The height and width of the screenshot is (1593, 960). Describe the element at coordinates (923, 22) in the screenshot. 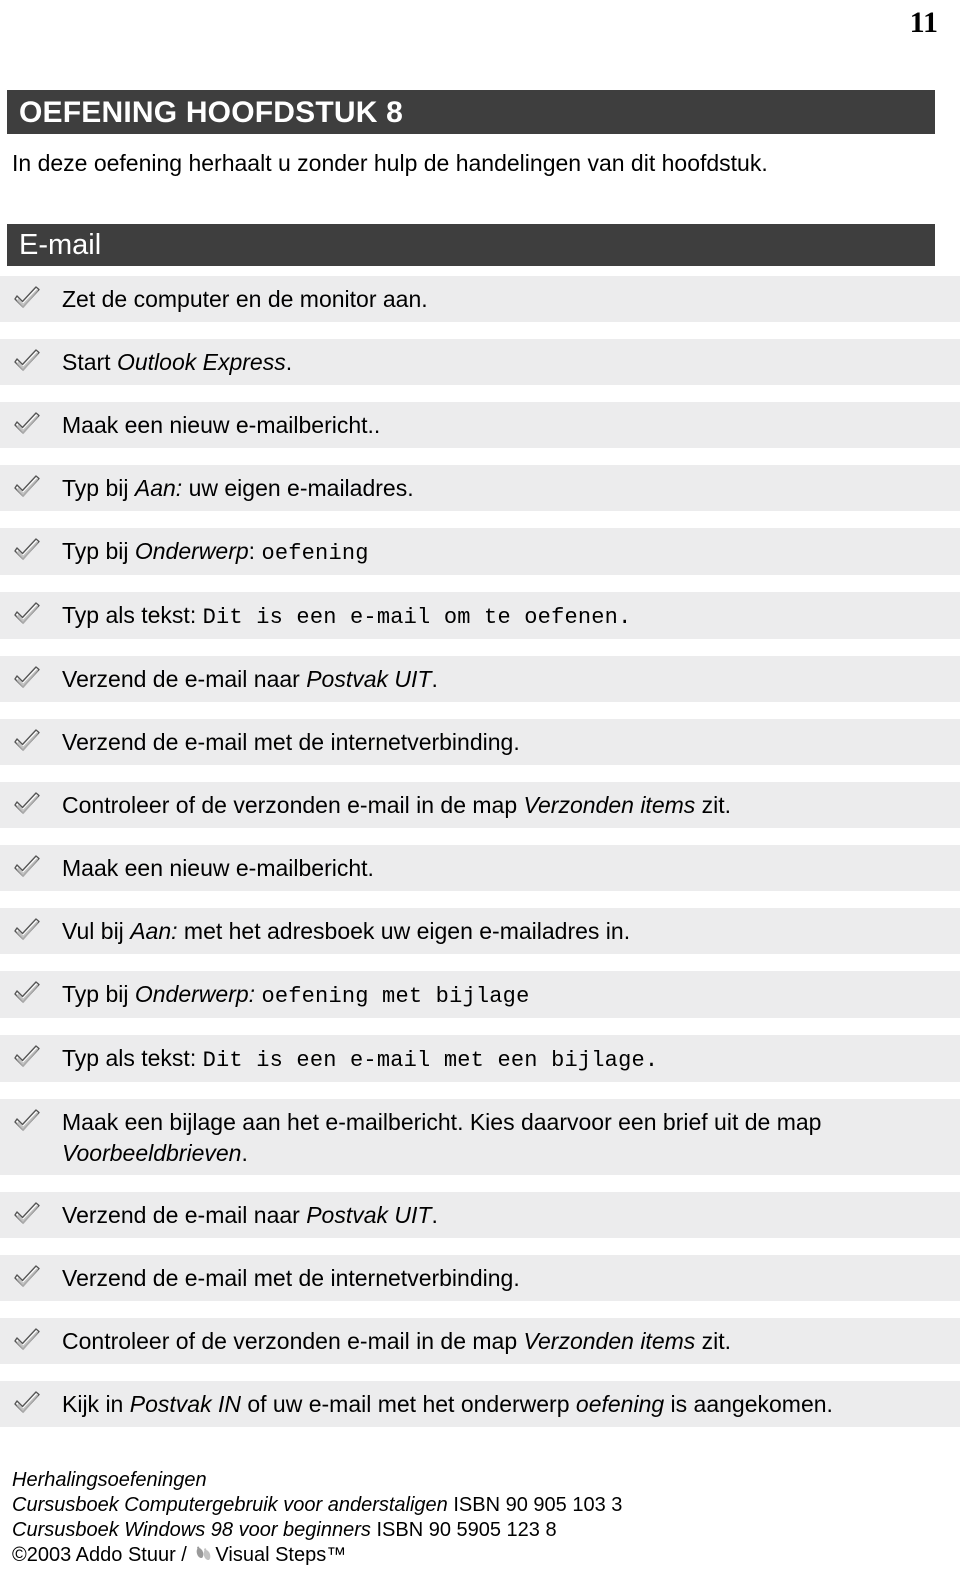

I see `page-number: 11` at that location.